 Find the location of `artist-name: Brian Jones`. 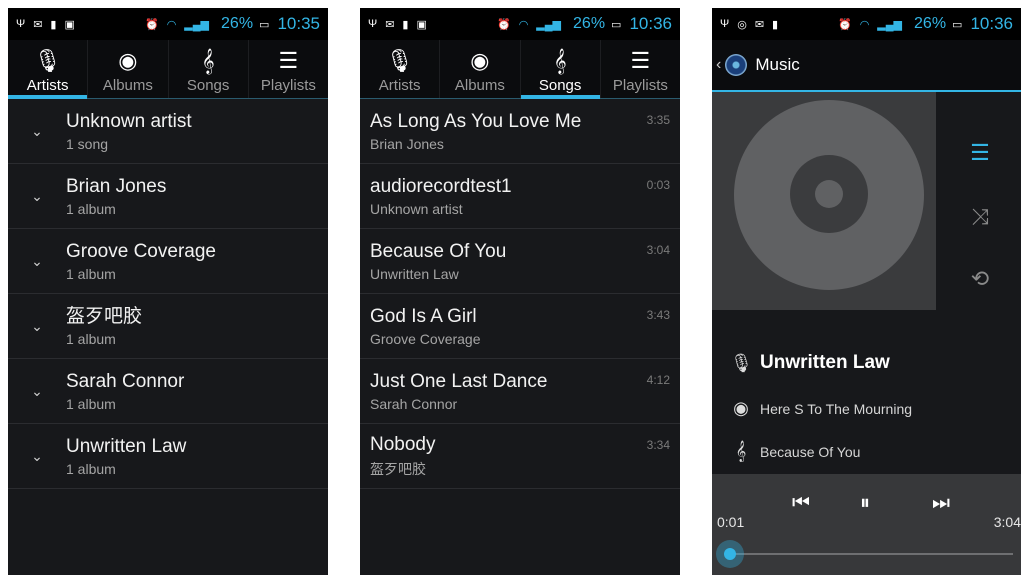

artist-name: Brian Jones is located at coordinates (116, 186).